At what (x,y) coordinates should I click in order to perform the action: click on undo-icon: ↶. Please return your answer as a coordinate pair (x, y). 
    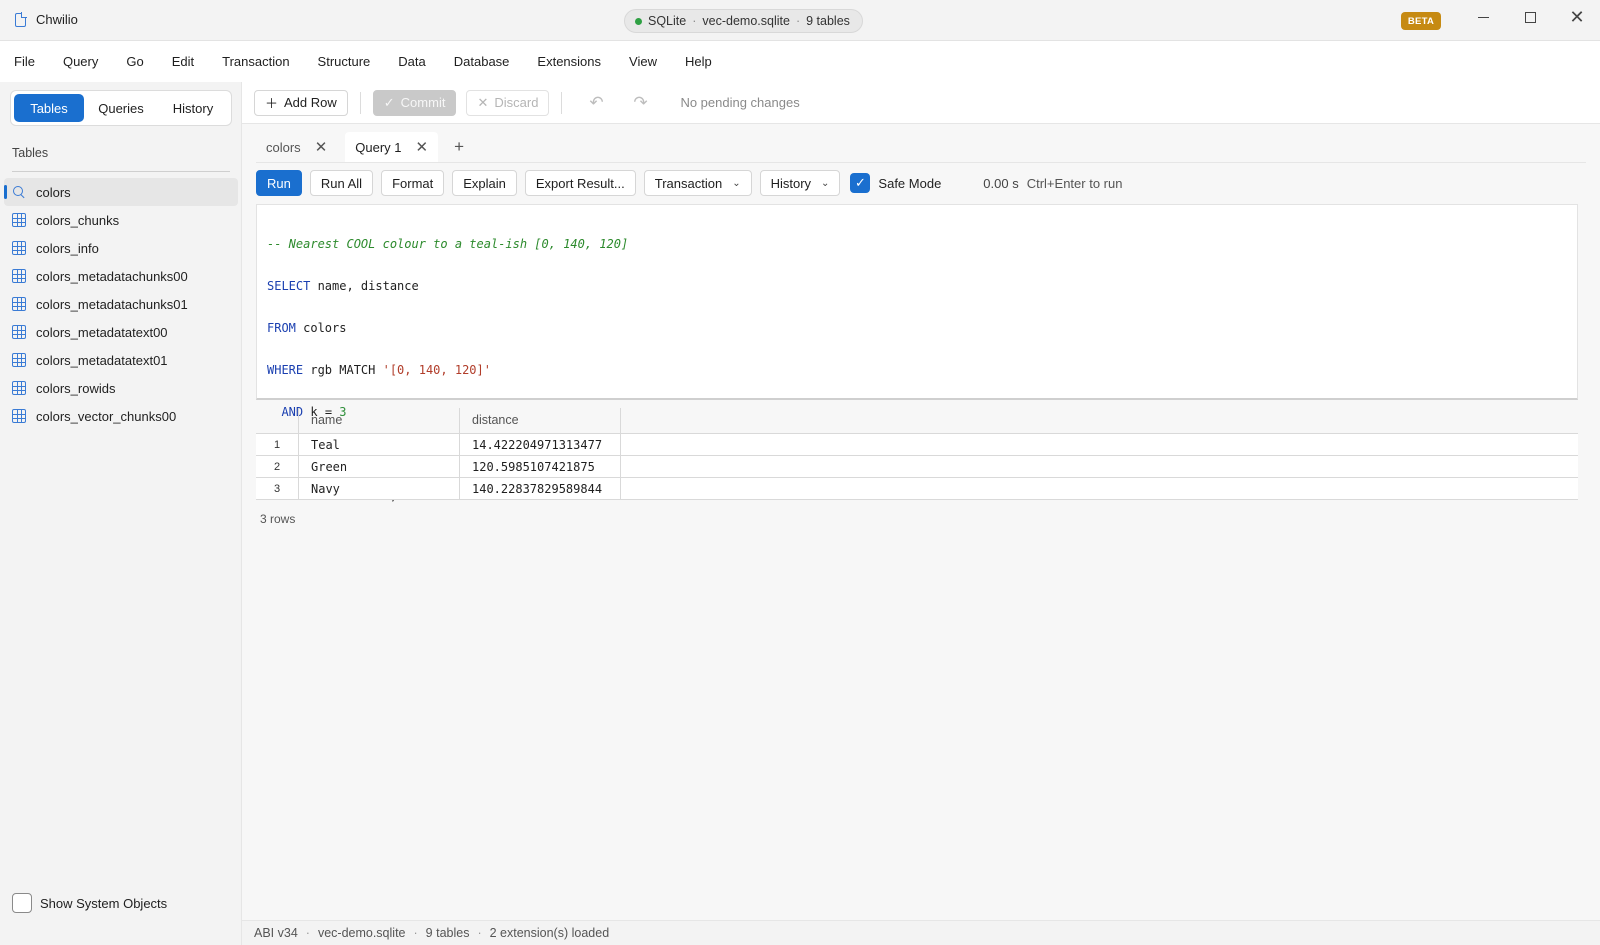
    Looking at the image, I should click on (596, 103).